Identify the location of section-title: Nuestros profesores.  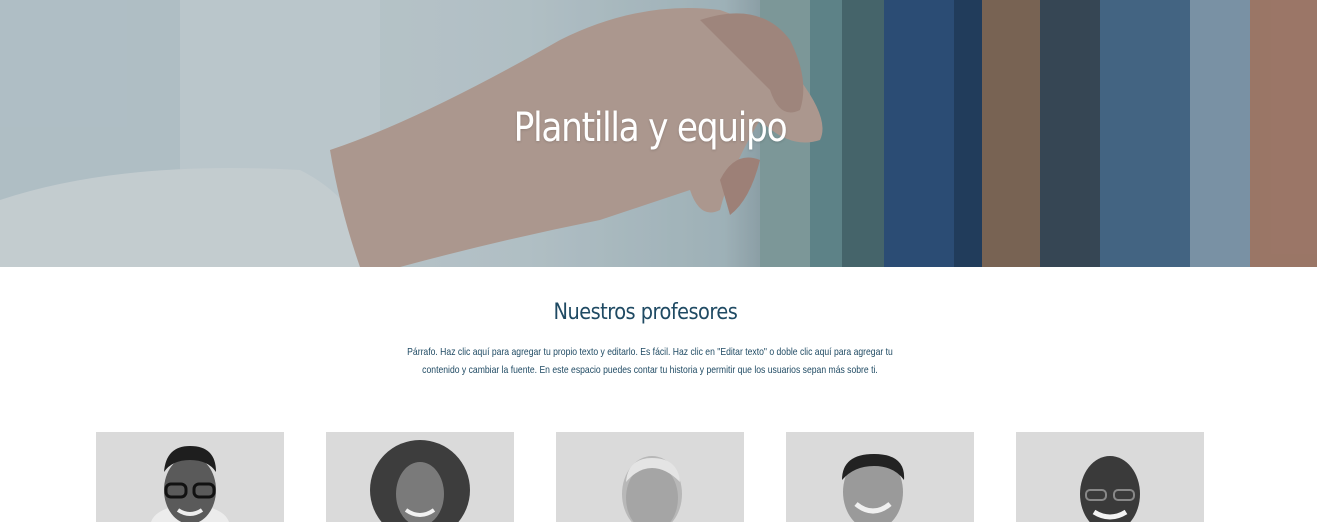
(645, 312).